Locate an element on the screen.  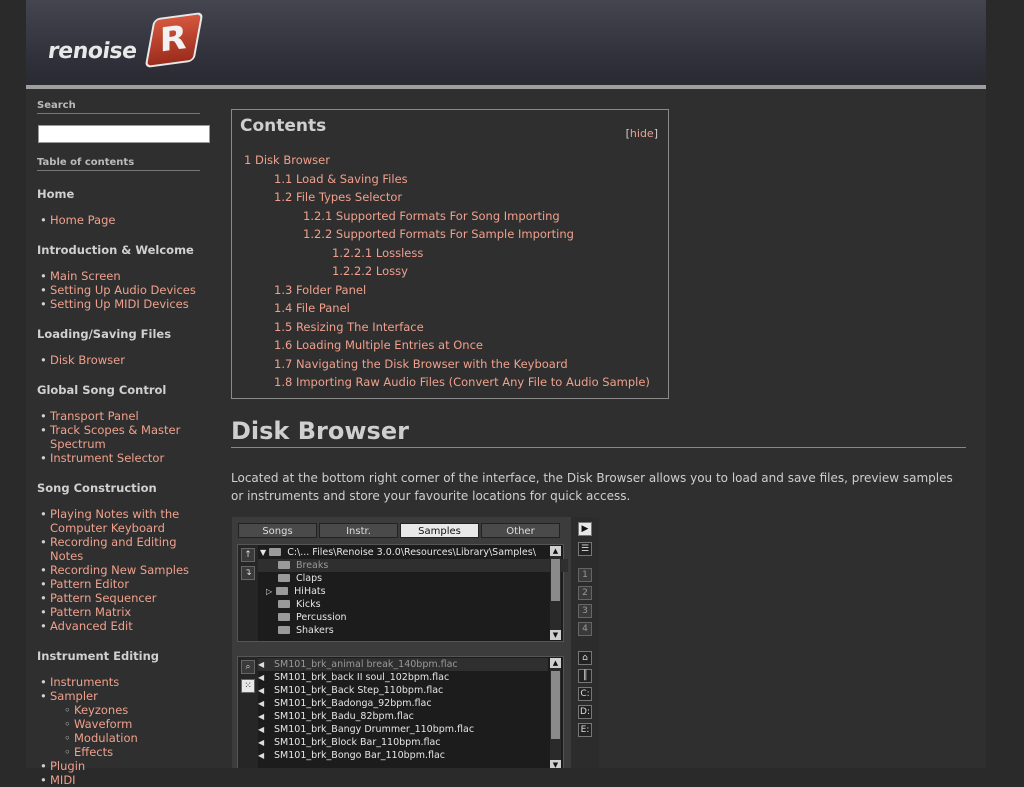
toc-hide-toggle: [hide] is located at coordinates (642, 133).